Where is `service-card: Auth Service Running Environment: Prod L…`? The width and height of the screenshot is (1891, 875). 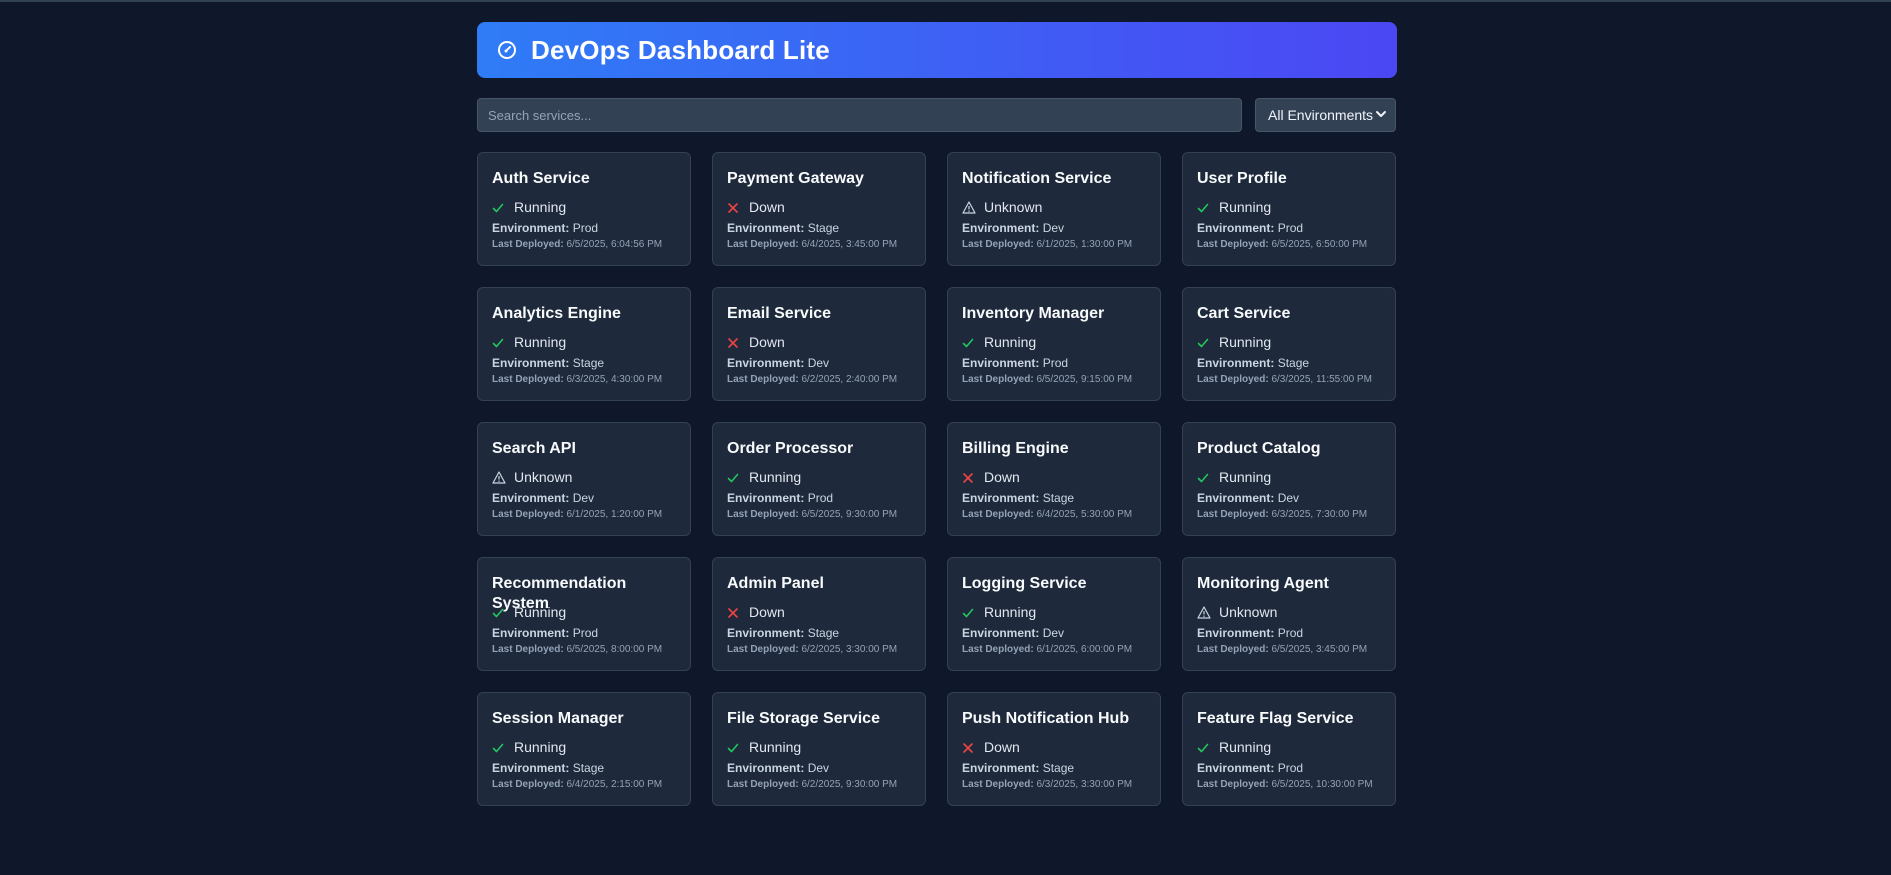 service-card: Auth Service Running Environment: Prod L… is located at coordinates (584, 209).